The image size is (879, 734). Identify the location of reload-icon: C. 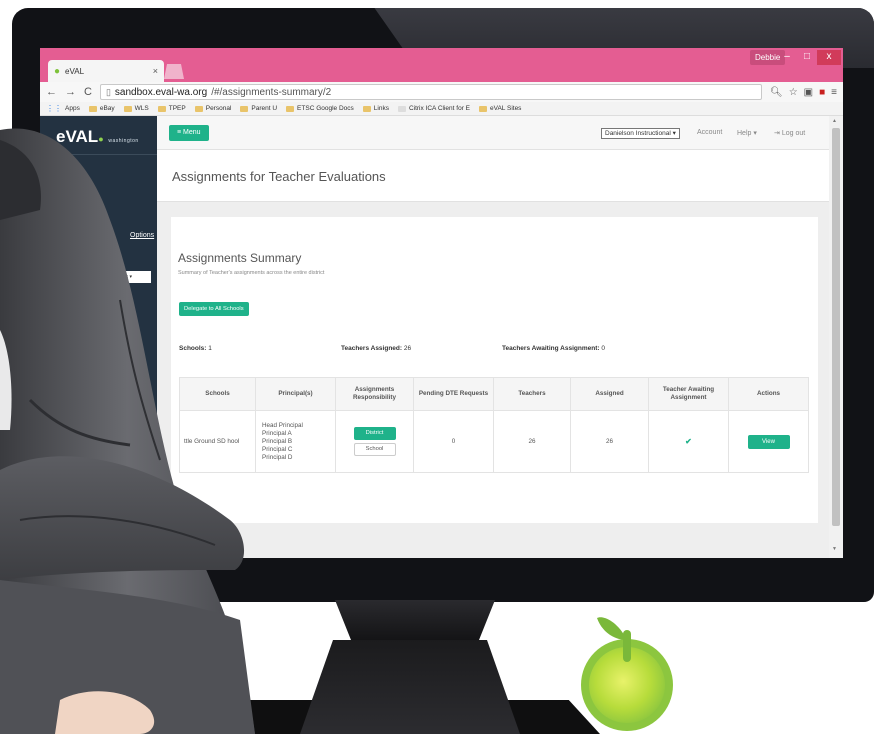
(88, 92).